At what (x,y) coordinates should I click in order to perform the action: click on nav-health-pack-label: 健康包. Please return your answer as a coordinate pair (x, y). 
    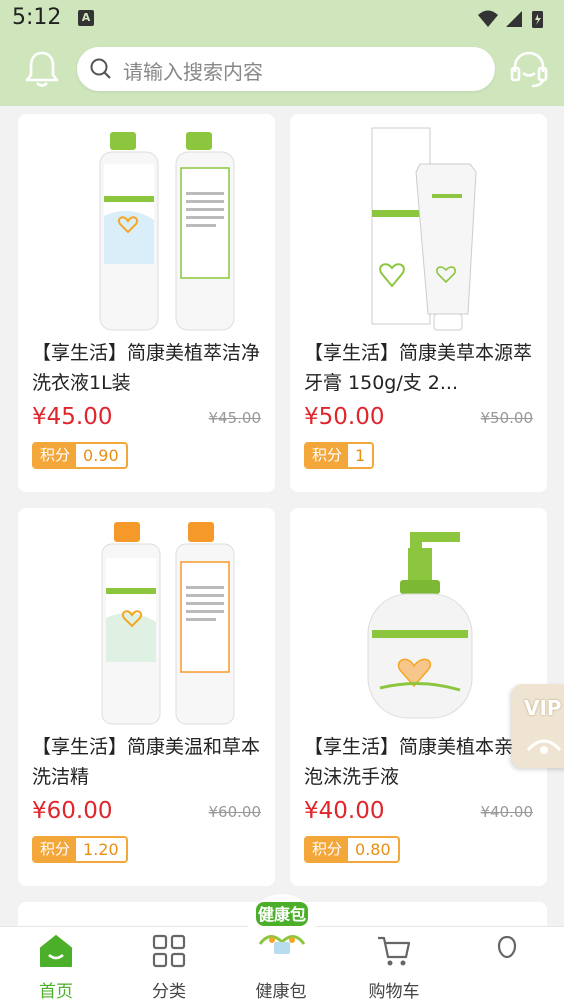
    Looking at the image, I should click on (281, 992).